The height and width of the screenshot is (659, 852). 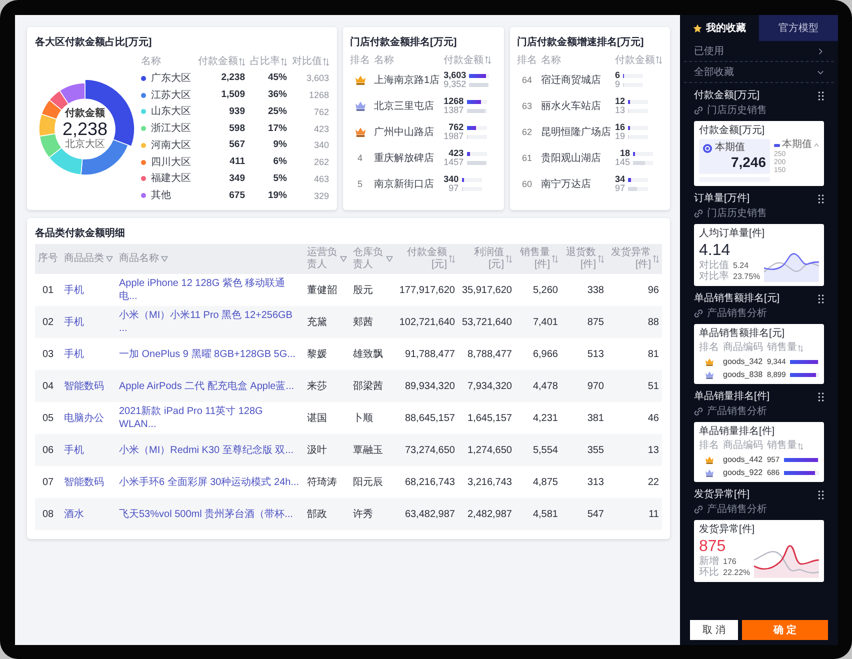 I want to click on table-cell-text: 513, so click(x=595, y=355).